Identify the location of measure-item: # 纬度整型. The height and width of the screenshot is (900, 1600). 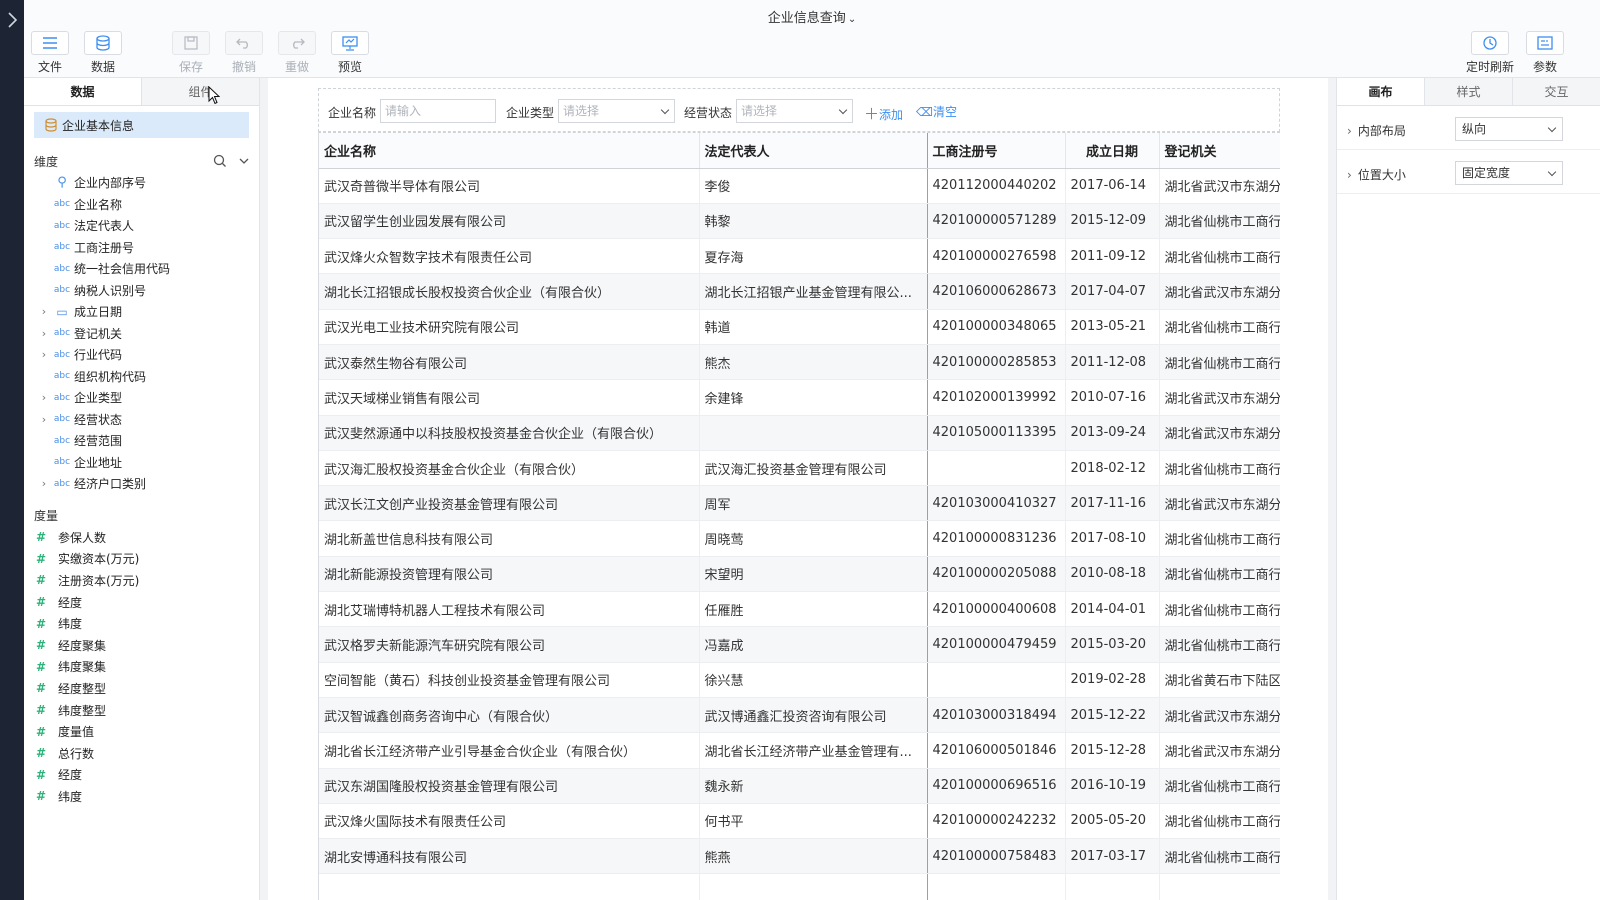
(141, 710).